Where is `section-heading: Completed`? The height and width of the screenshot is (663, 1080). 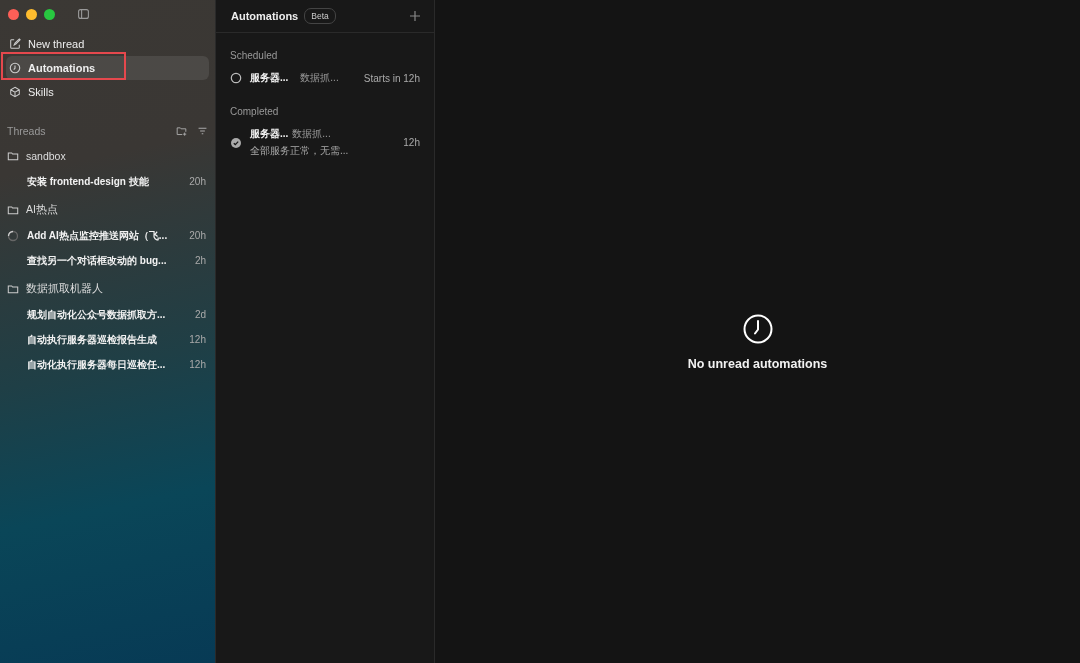 section-heading: Completed is located at coordinates (254, 112).